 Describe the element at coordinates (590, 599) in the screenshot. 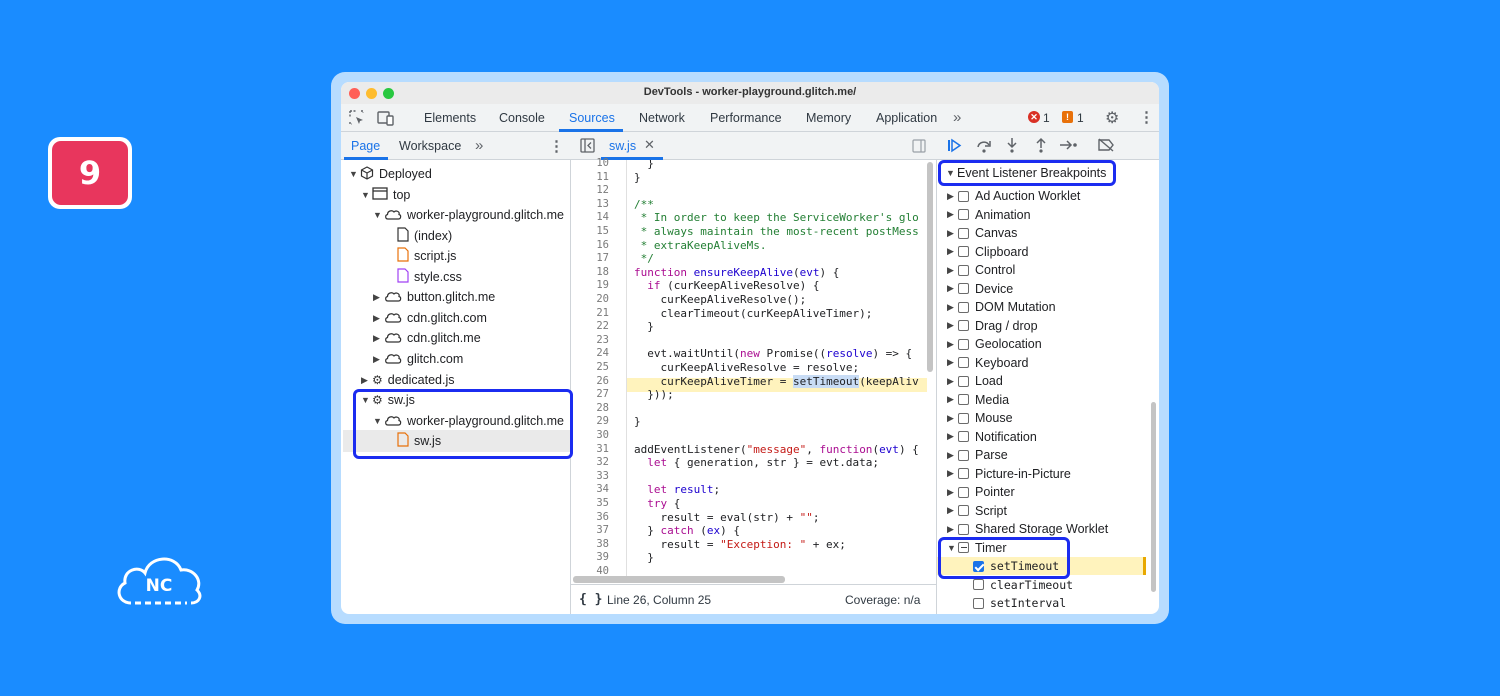

I see `pretty-print-icon: { }` at that location.